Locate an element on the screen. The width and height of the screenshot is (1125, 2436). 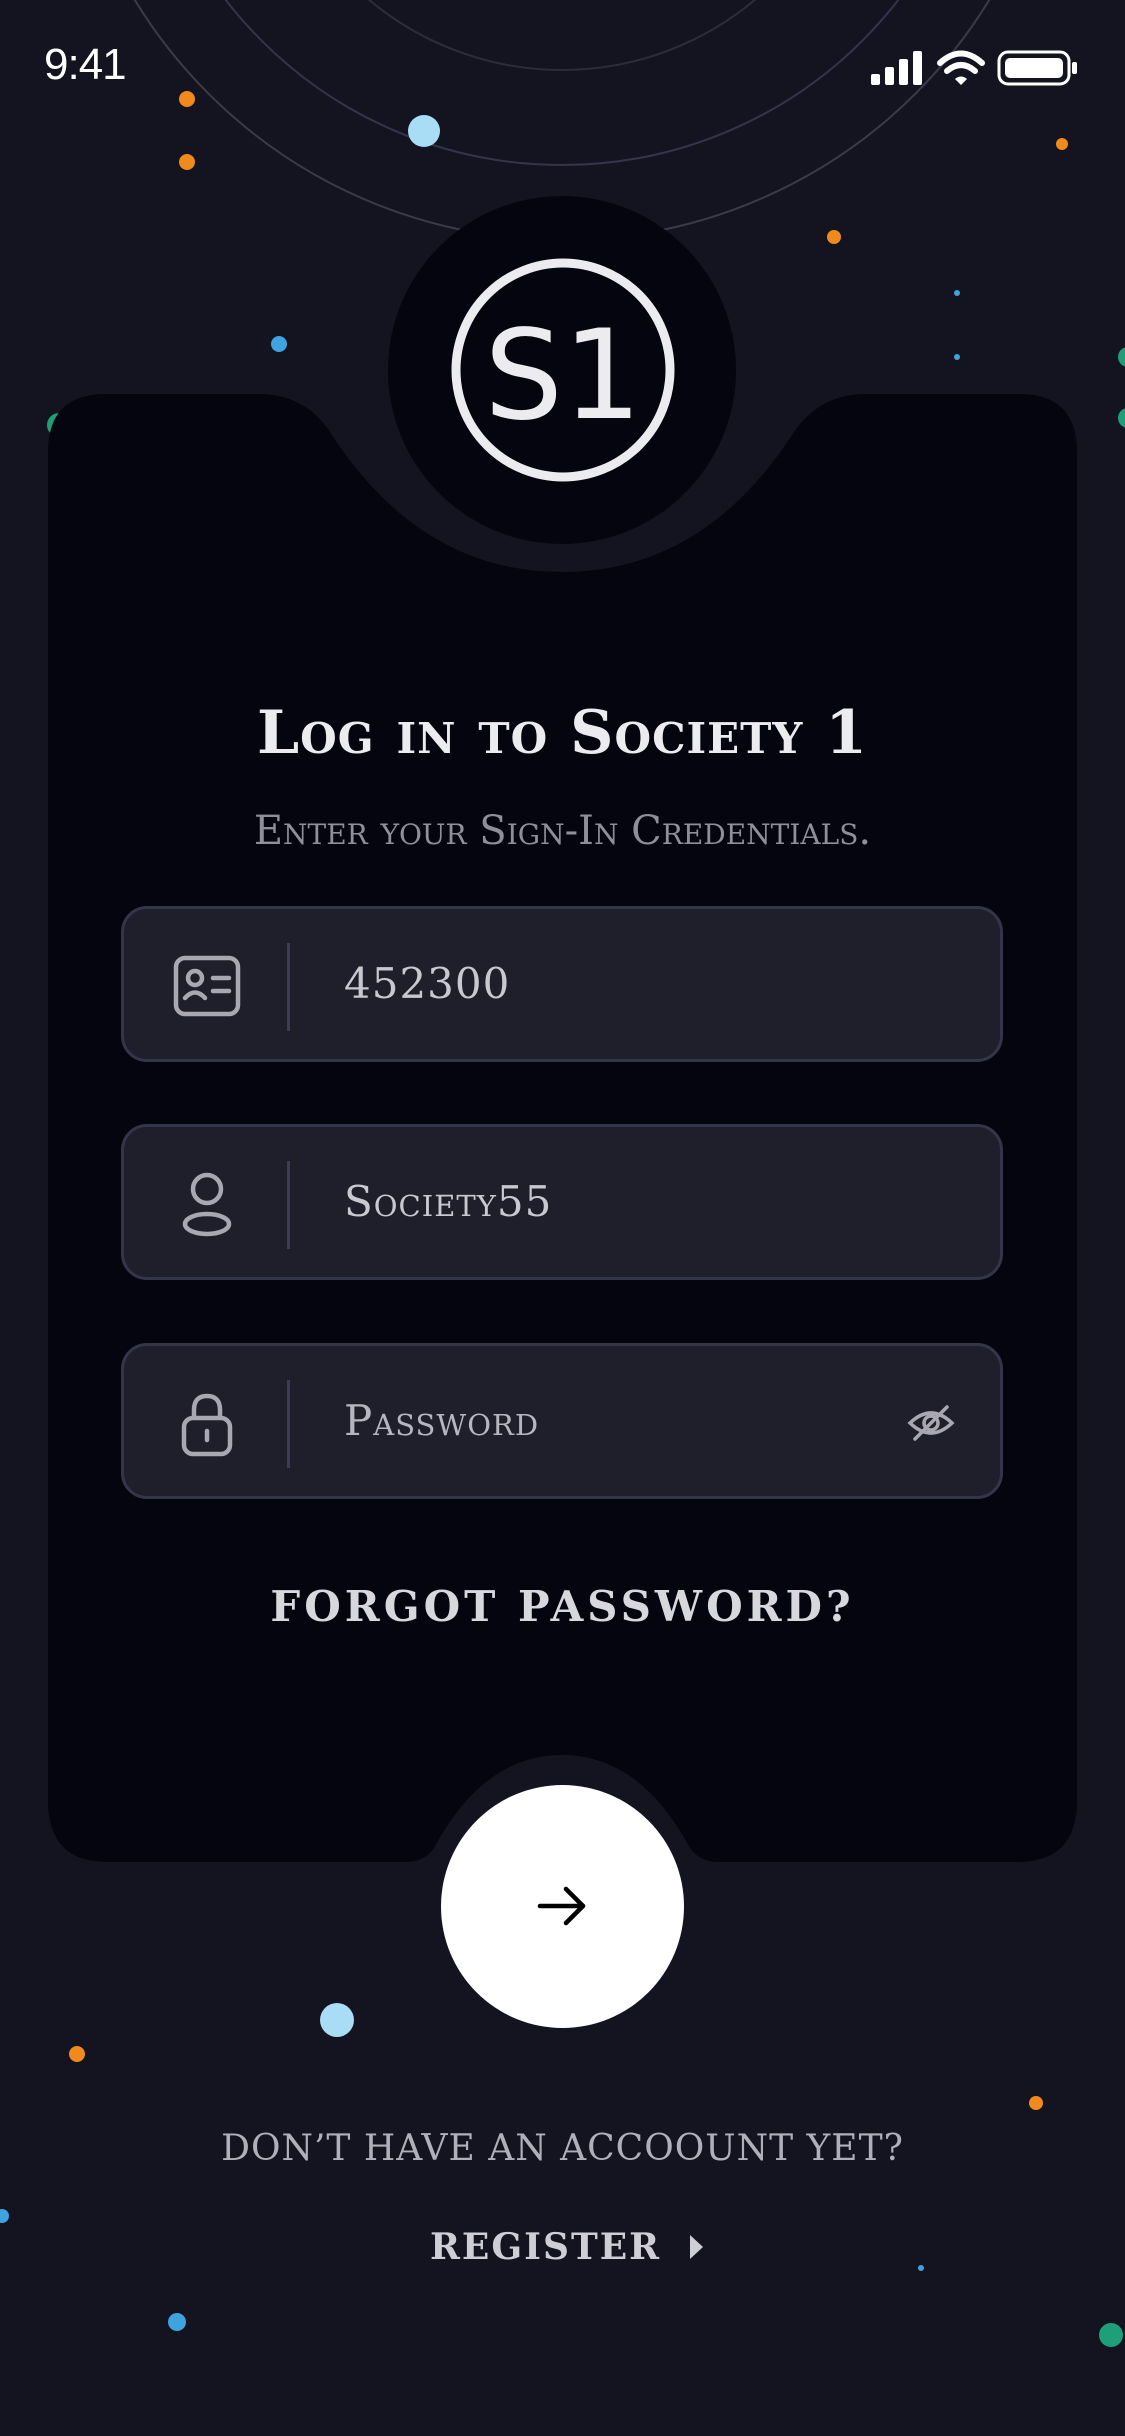
submit-button is located at coordinates (562, 1906).